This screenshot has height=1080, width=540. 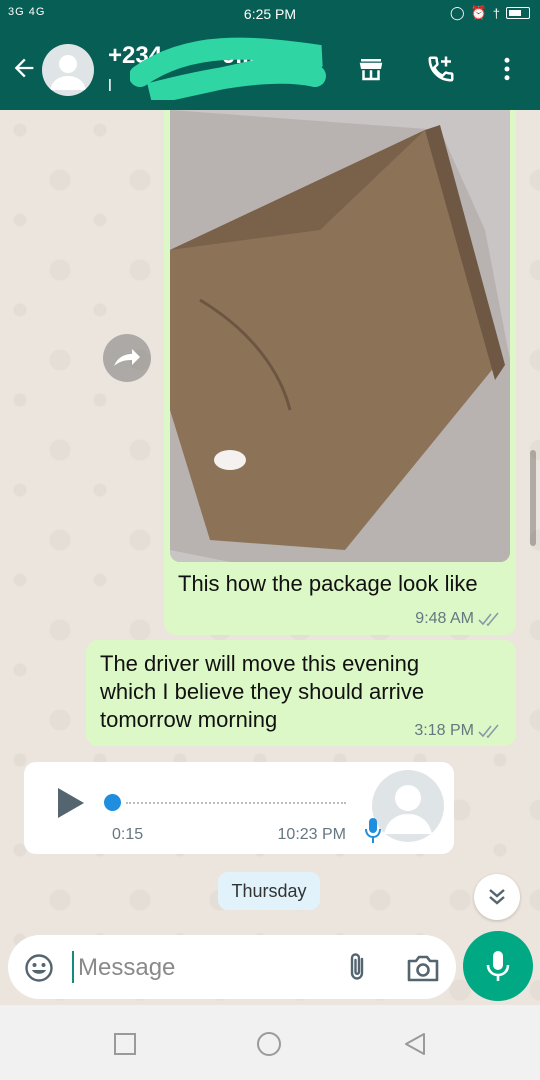 I want to click on scroll-to-bottom-button, so click(x=497, y=897).